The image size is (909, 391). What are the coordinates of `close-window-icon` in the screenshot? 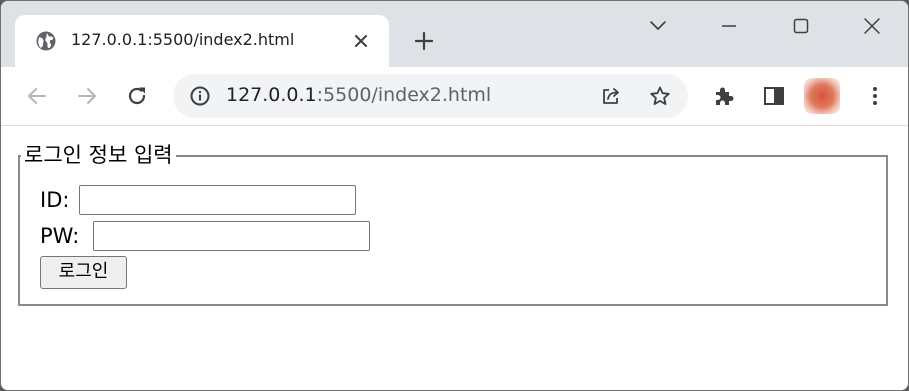 It's located at (872, 26).